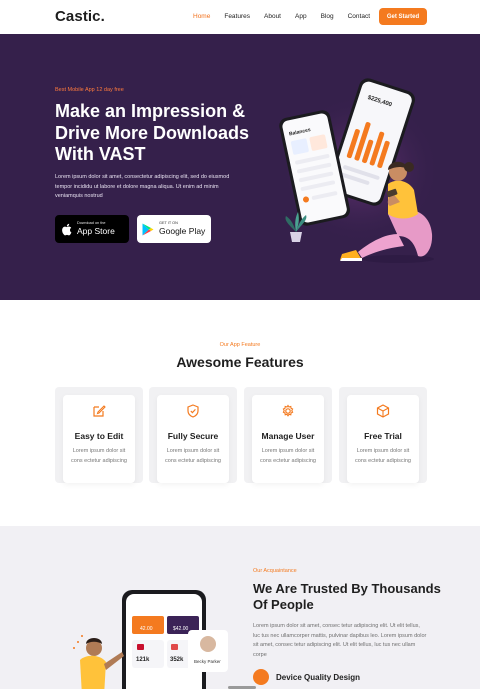 This screenshot has height=689, width=480. I want to click on phone-card-value-2: $42.00, so click(181, 629).